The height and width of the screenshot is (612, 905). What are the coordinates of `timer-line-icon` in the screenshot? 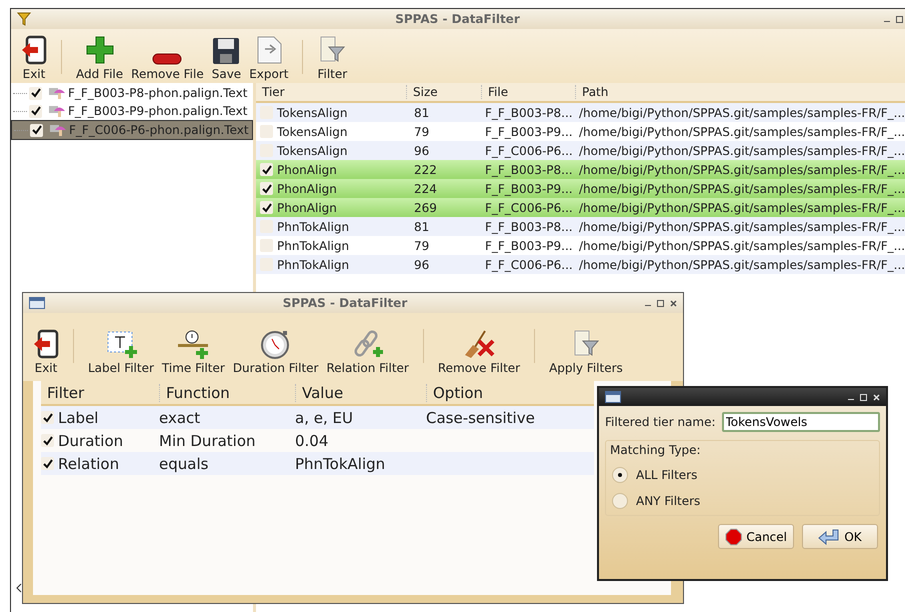 It's located at (193, 344).